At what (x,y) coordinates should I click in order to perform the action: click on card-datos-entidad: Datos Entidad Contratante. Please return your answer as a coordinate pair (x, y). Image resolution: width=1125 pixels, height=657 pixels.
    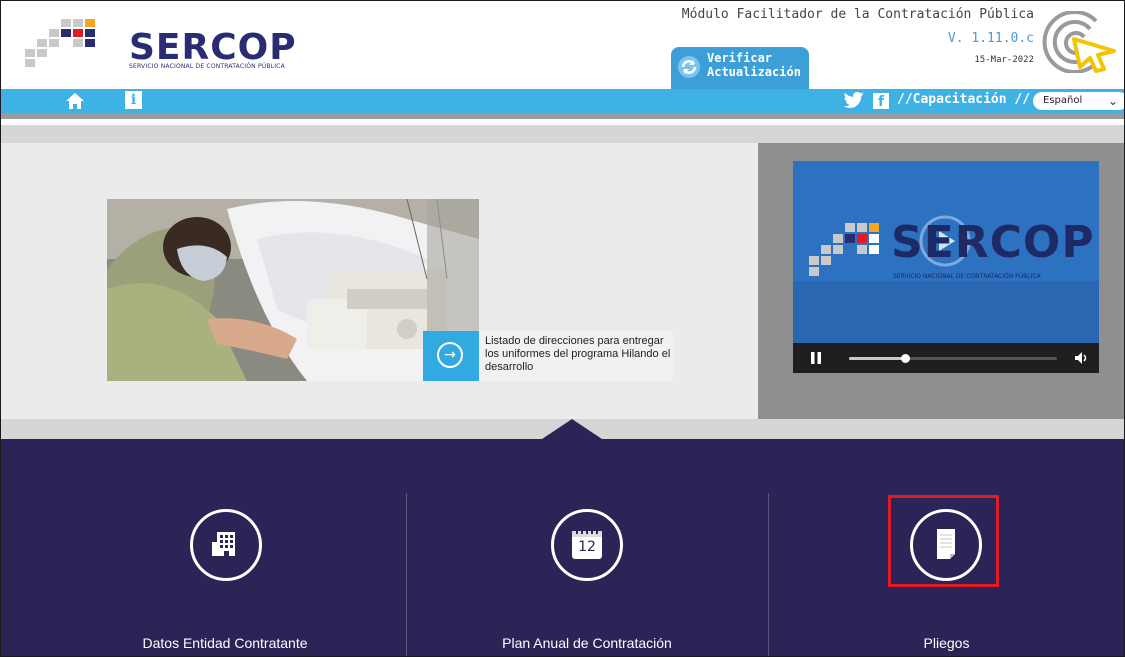
    Looking at the image, I should click on (225, 547).